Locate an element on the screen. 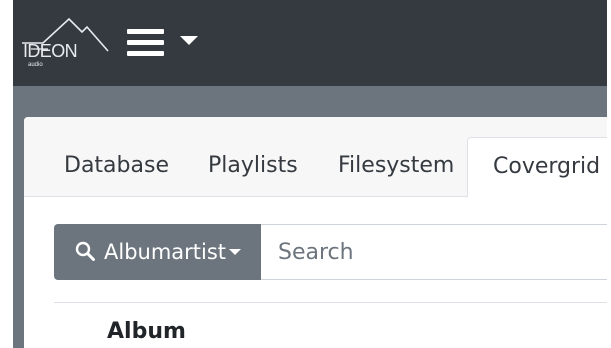  logo-subtext: audio is located at coordinates (35, 65).